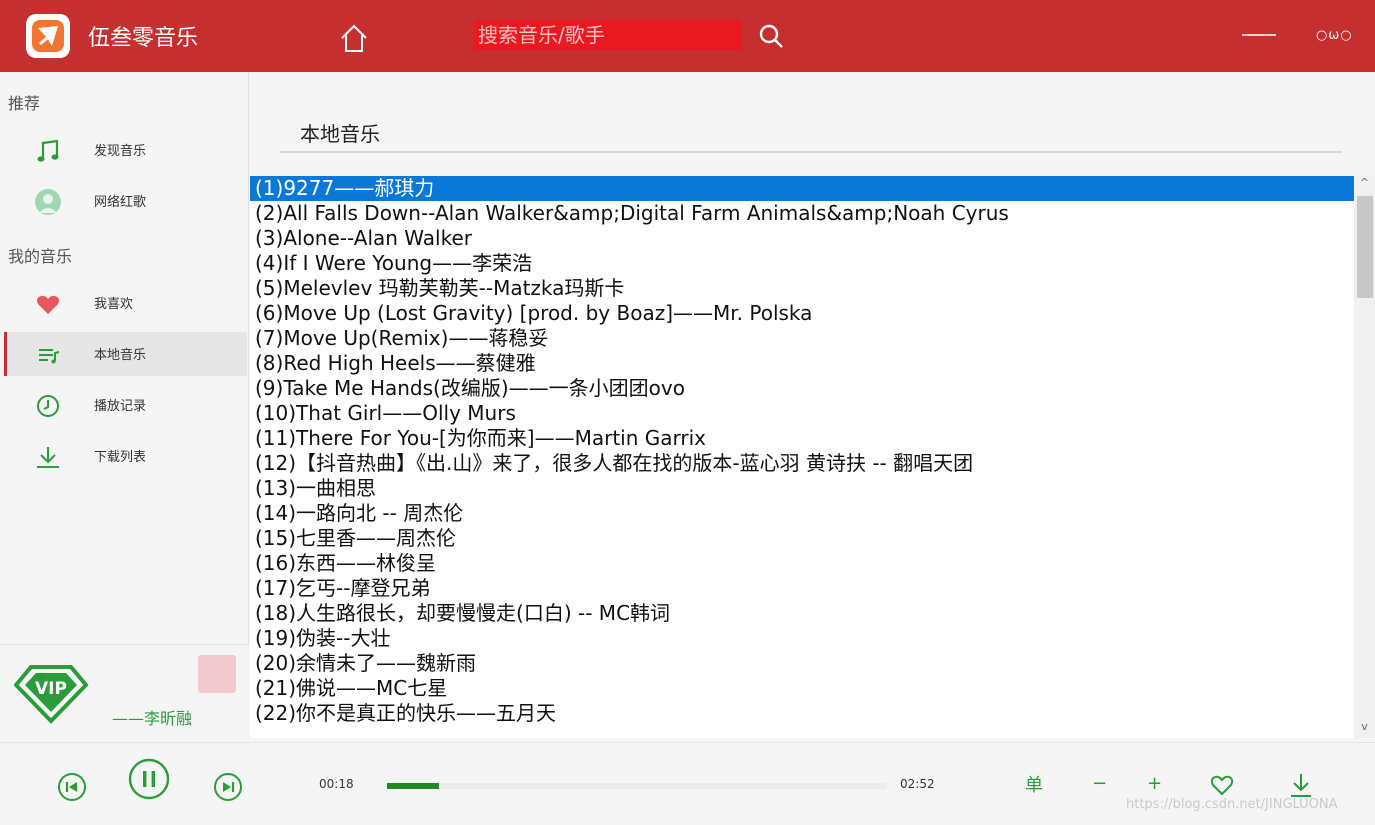  What do you see at coordinates (217, 674) in the screenshot?
I see `avatar` at bounding box center [217, 674].